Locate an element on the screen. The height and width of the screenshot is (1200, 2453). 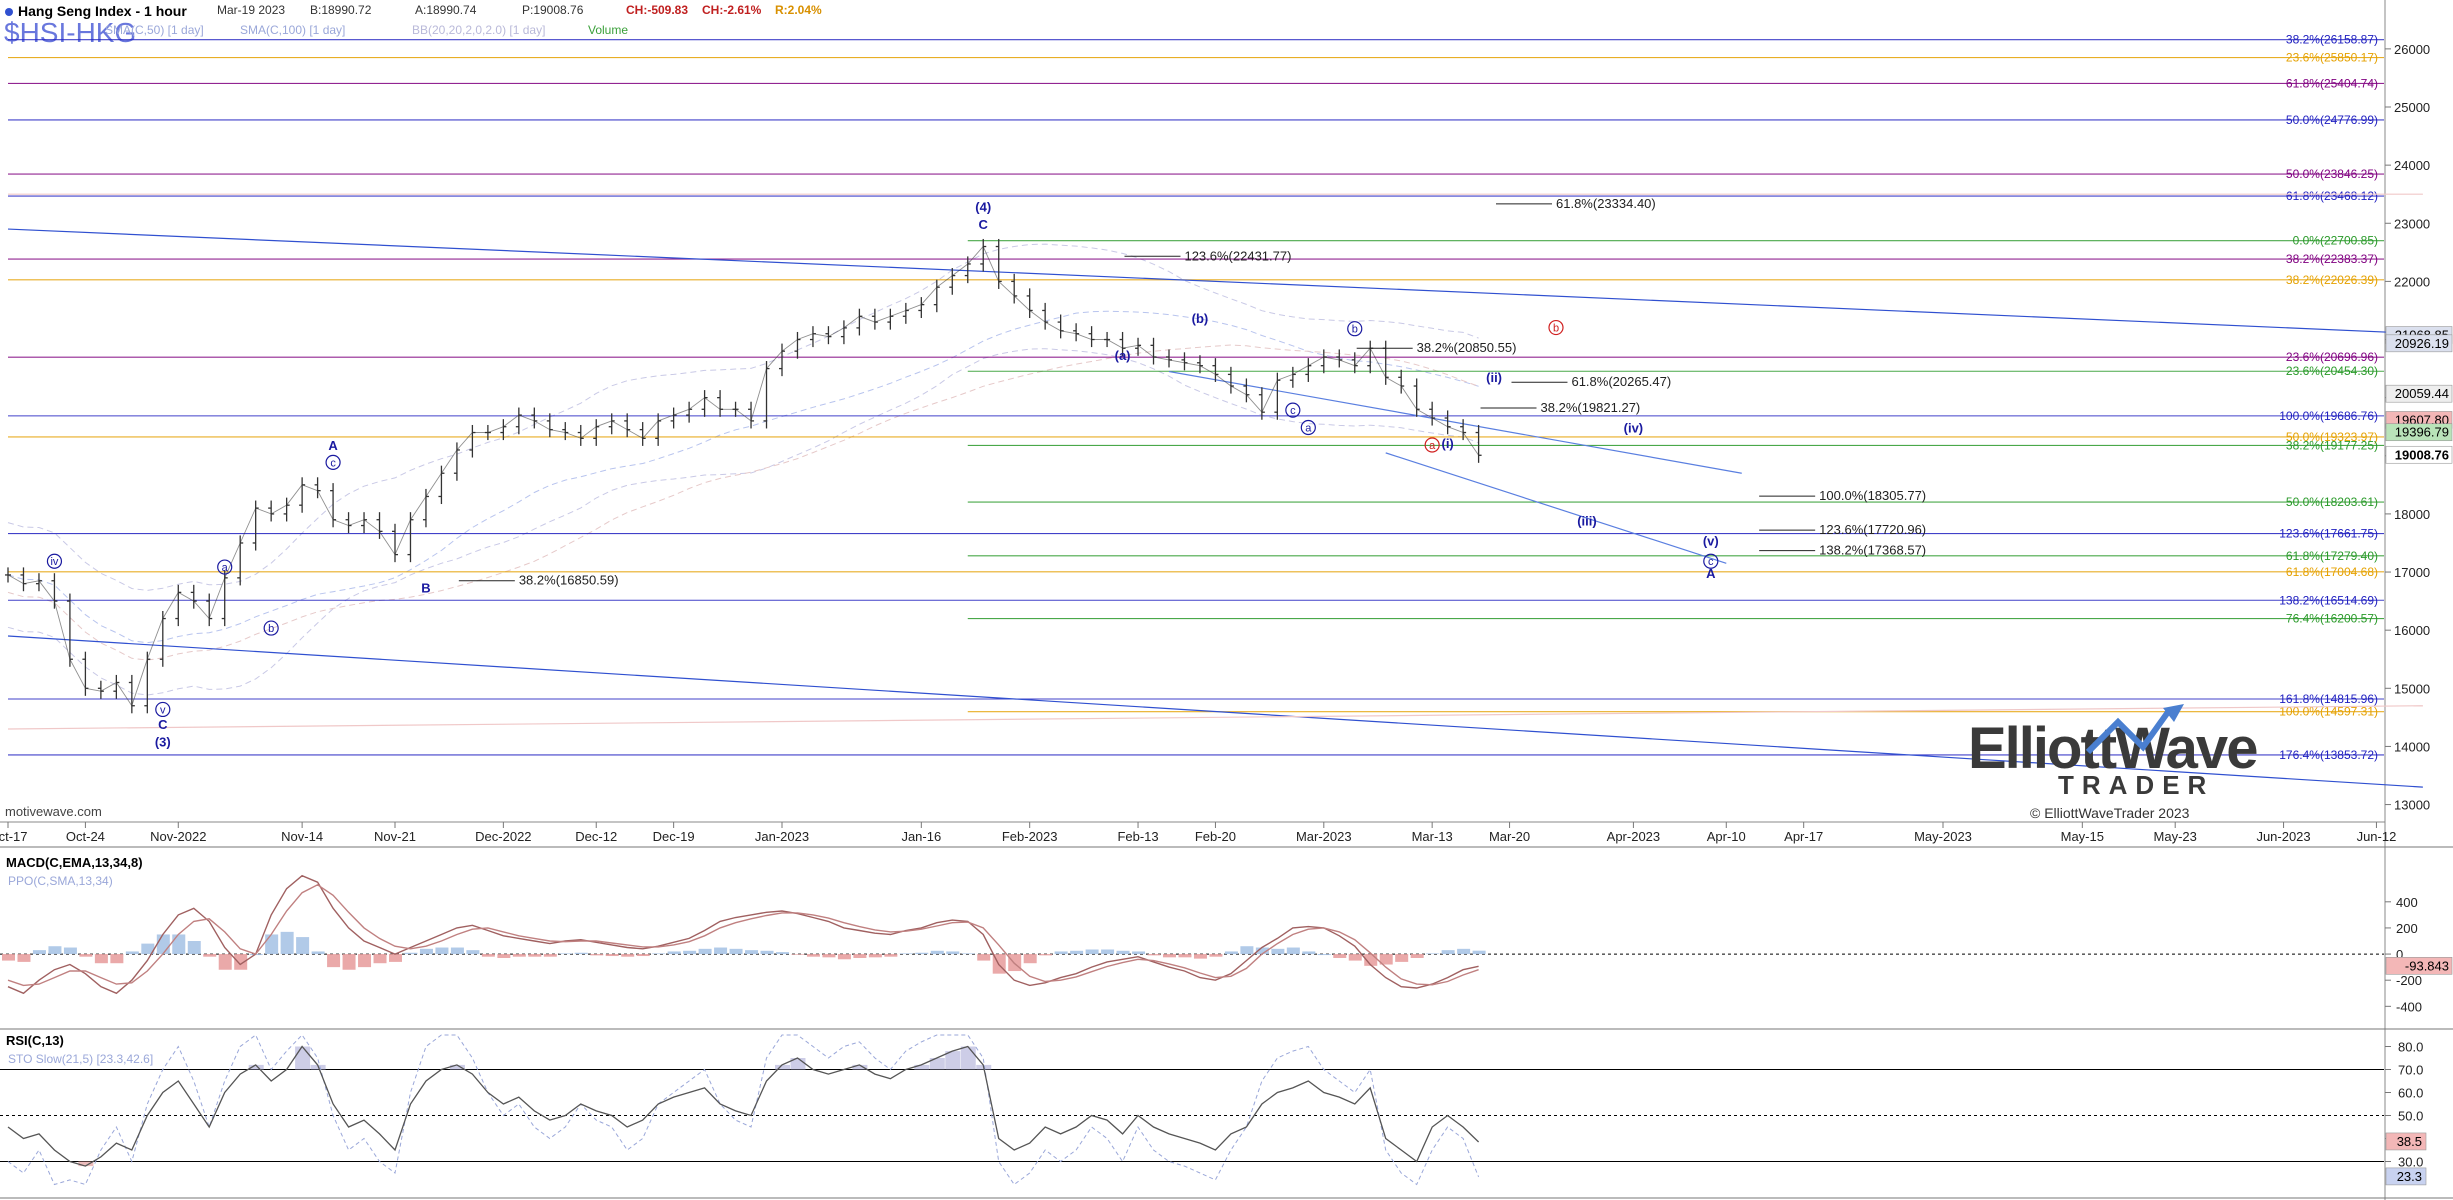
time-tick-label: Dec-2022 is located at coordinates (503, 836).